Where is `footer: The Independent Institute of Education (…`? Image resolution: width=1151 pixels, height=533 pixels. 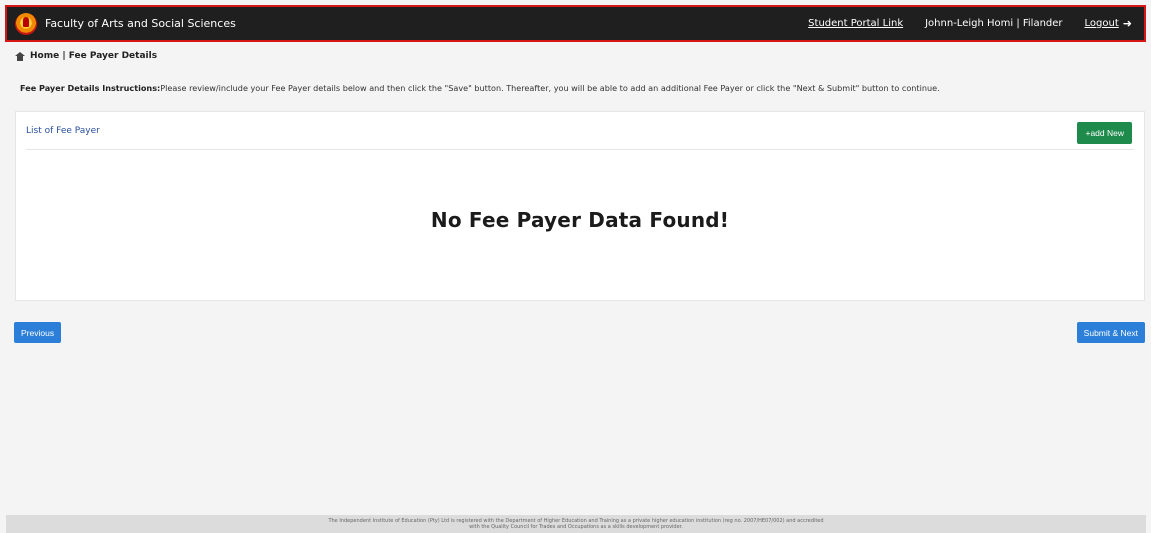 footer: The Independent Institute of Education (… is located at coordinates (576, 524).